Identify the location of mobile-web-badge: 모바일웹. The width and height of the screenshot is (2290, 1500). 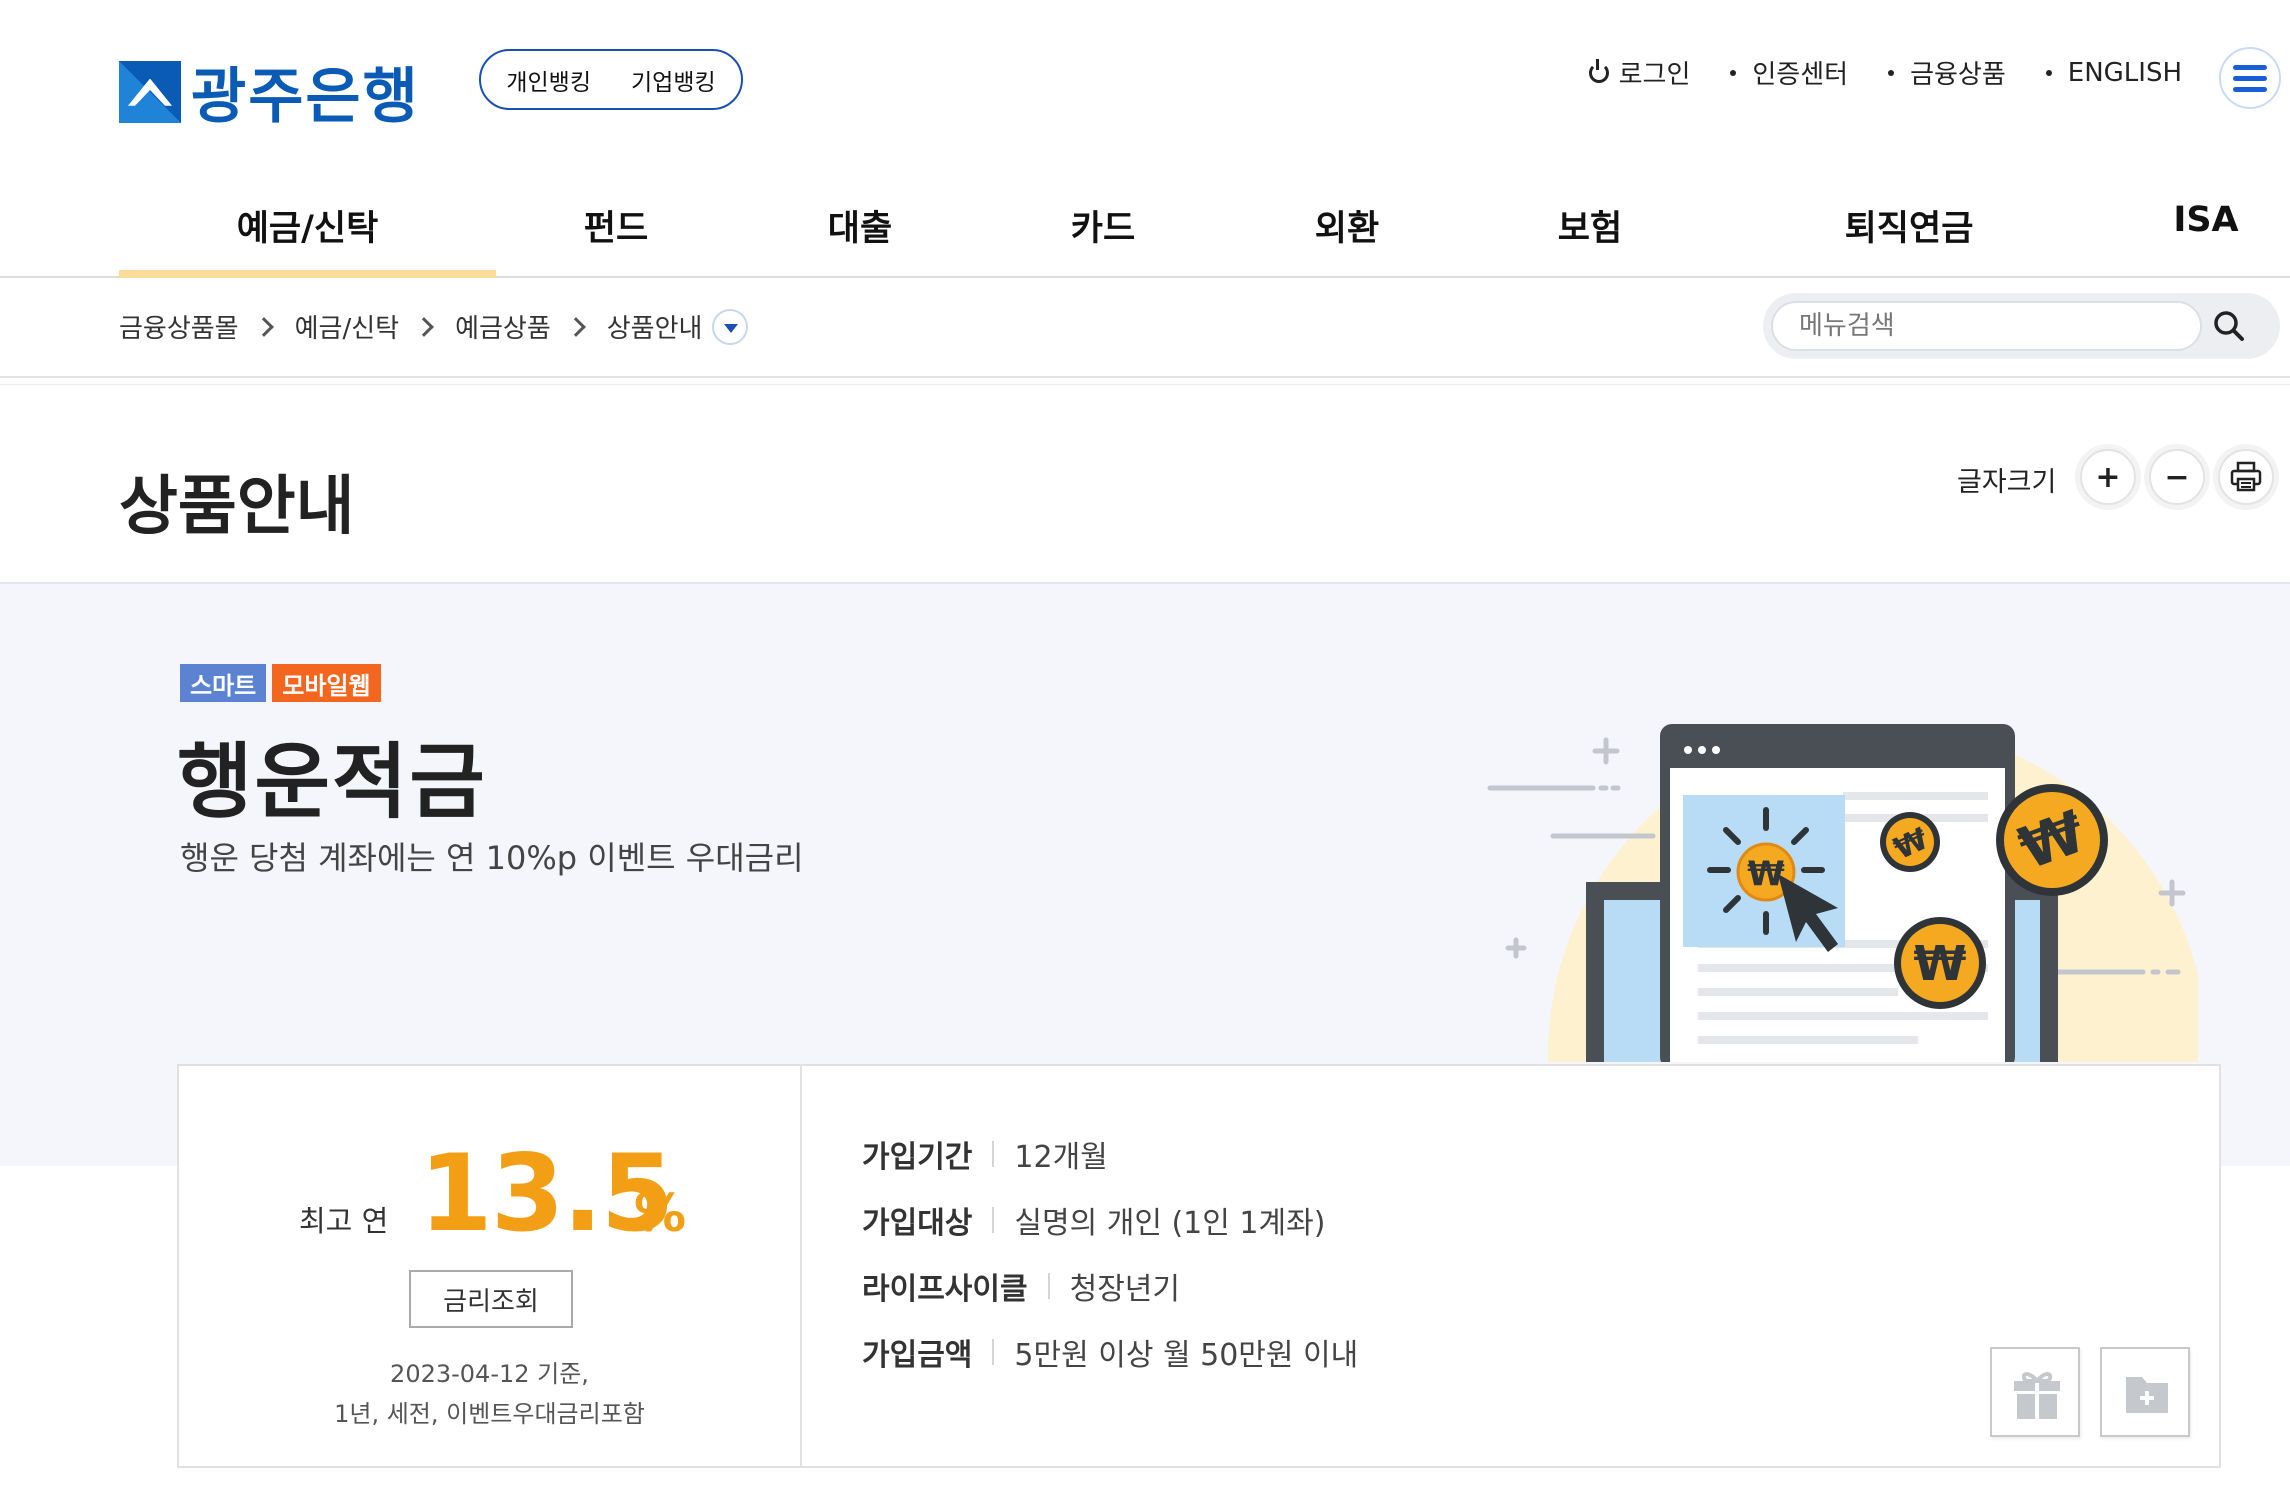
(326, 683).